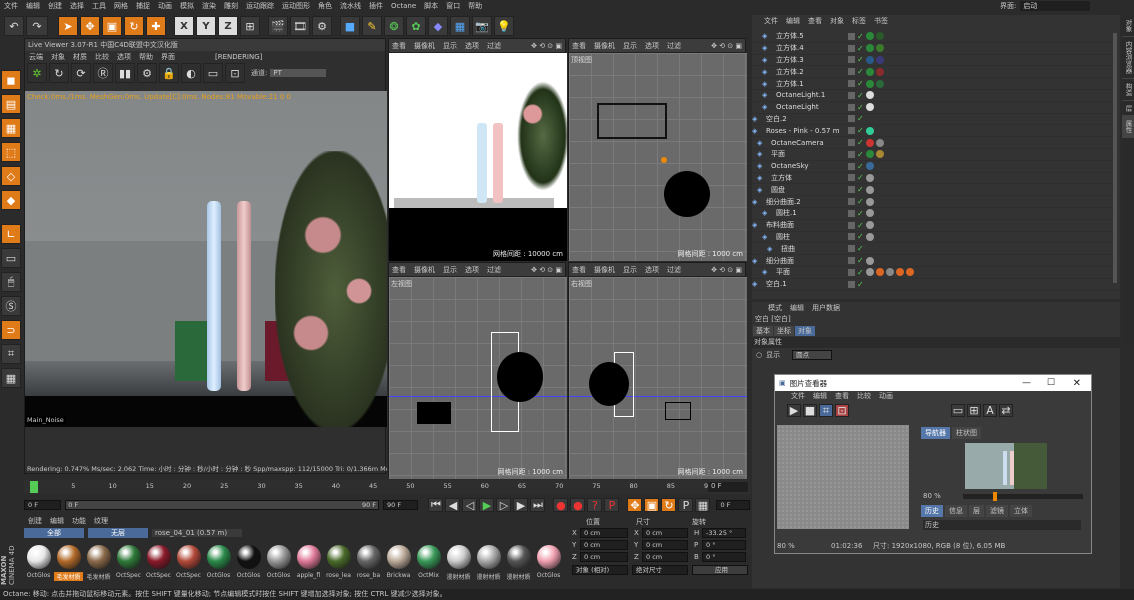  What do you see at coordinates (936, 131) in the screenshot?
I see `object-row: ◈ Roses - Pink - 0.57 m ✓` at bounding box center [936, 131].